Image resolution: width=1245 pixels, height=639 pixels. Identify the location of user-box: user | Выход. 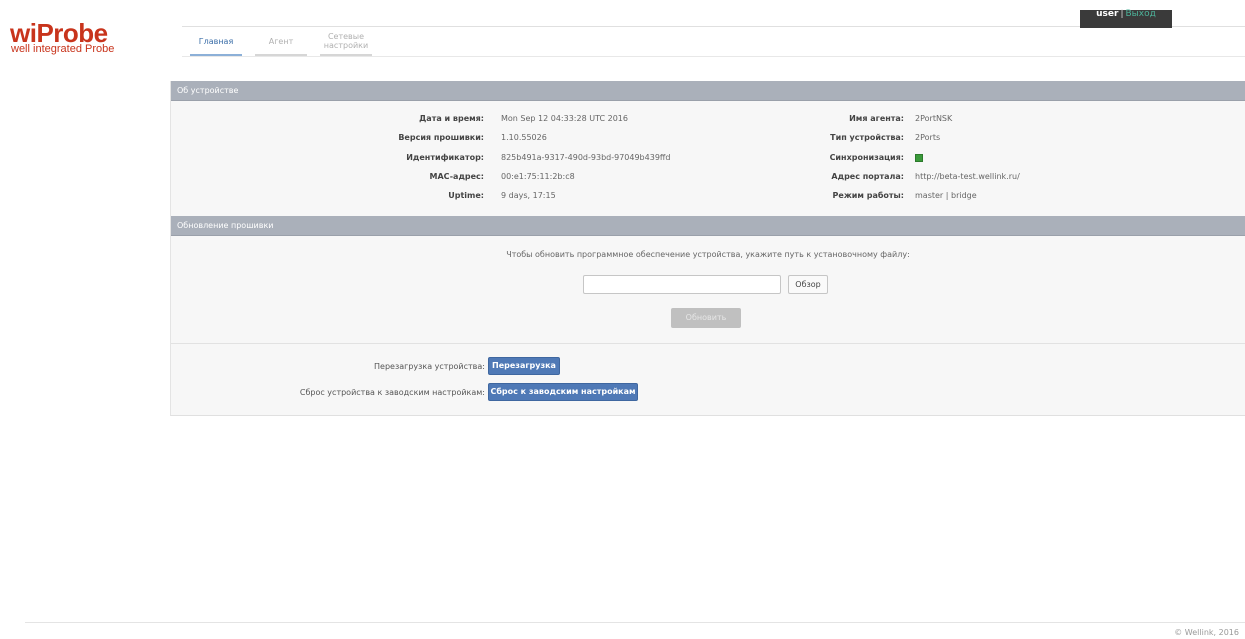
(1126, 19).